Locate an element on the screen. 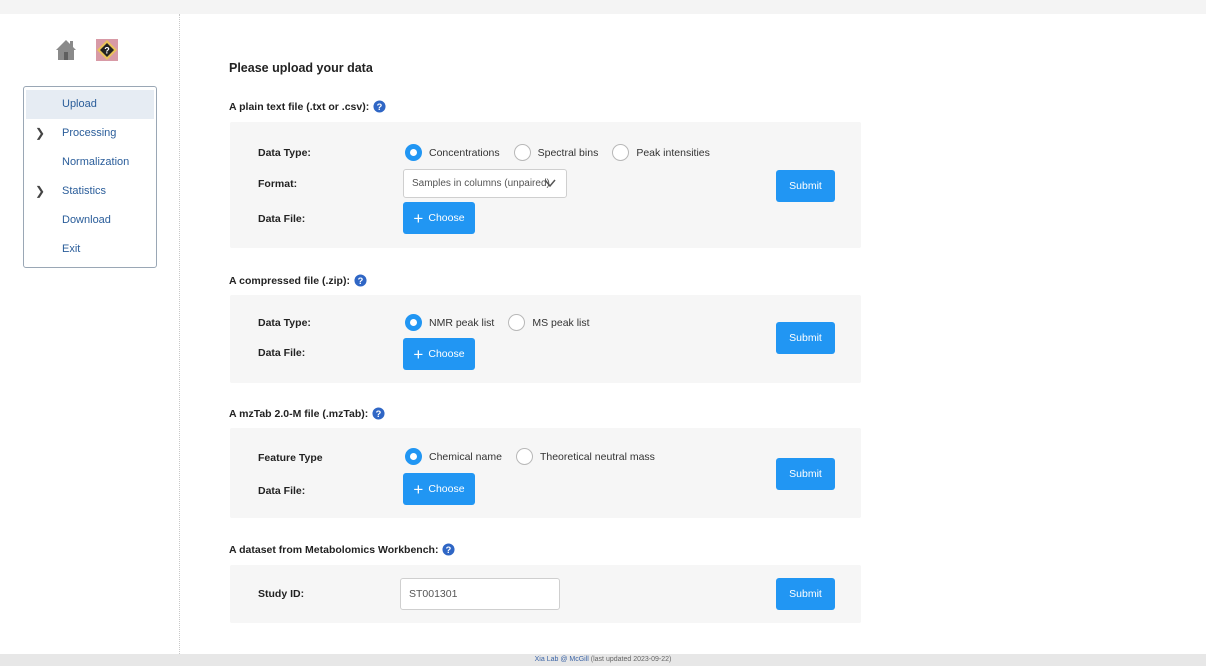  help-icon: ? is located at coordinates (107, 50).